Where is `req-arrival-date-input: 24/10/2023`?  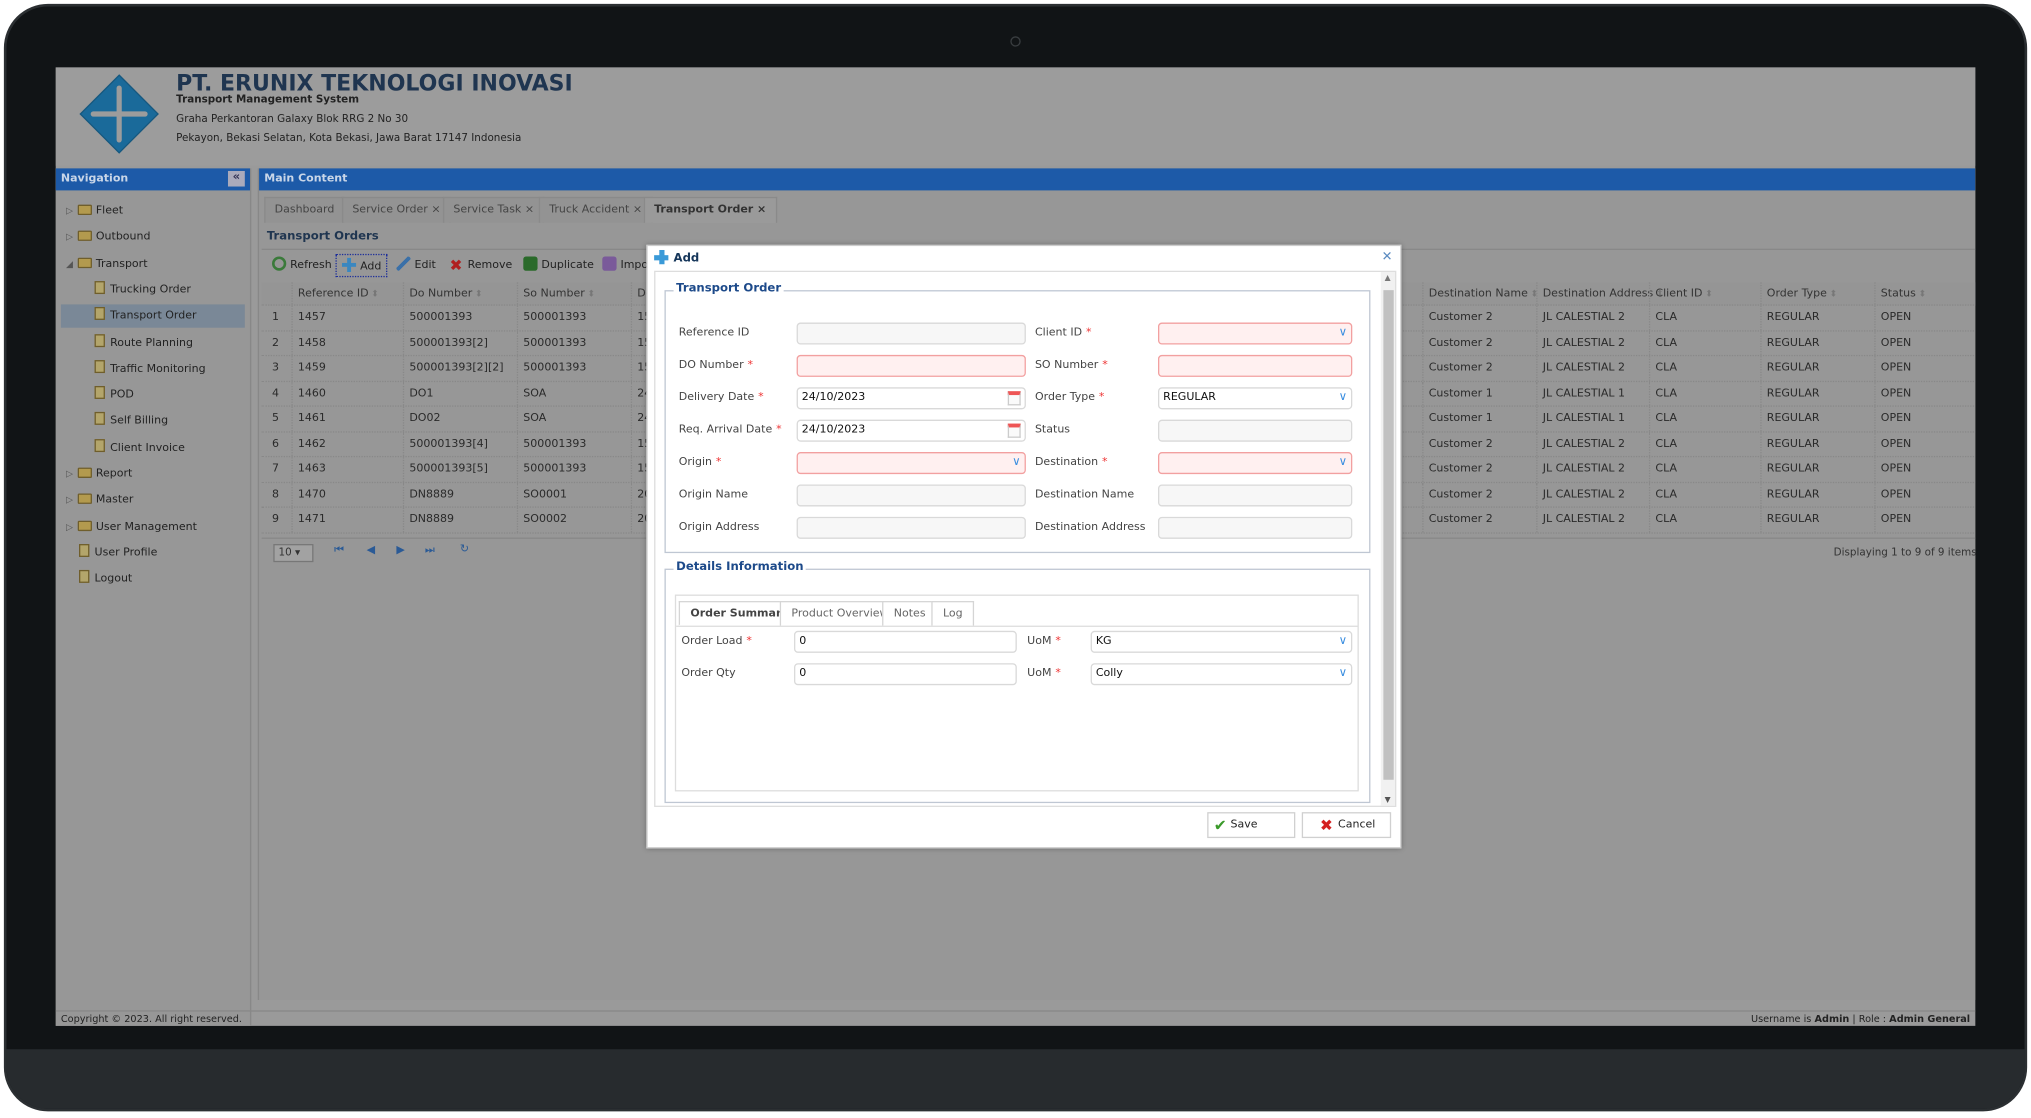 req-arrival-date-input: 24/10/2023 is located at coordinates (911, 430).